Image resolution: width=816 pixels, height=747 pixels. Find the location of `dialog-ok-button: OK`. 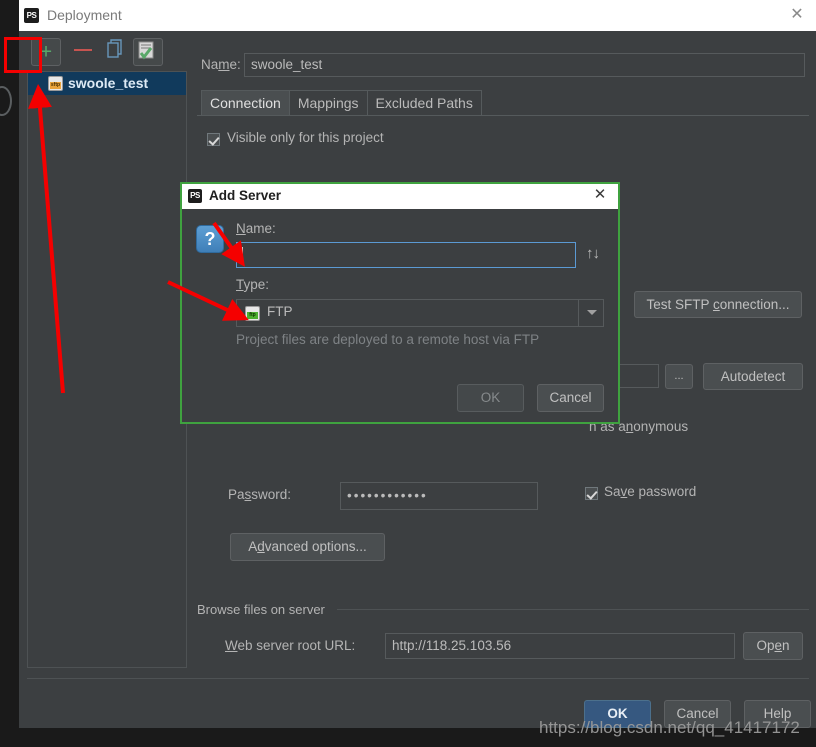

dialog-ok-button: OK is located at coordinates (490, 398).